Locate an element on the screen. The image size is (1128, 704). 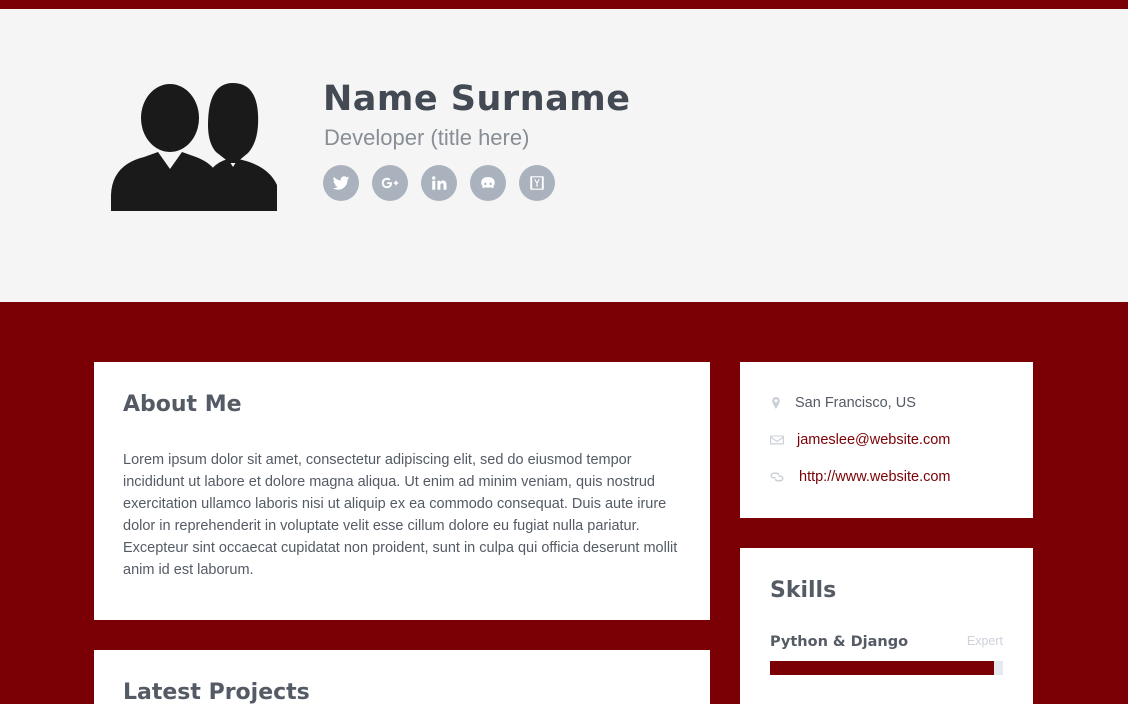
google-plus-link is located at coordinates (390, 183).